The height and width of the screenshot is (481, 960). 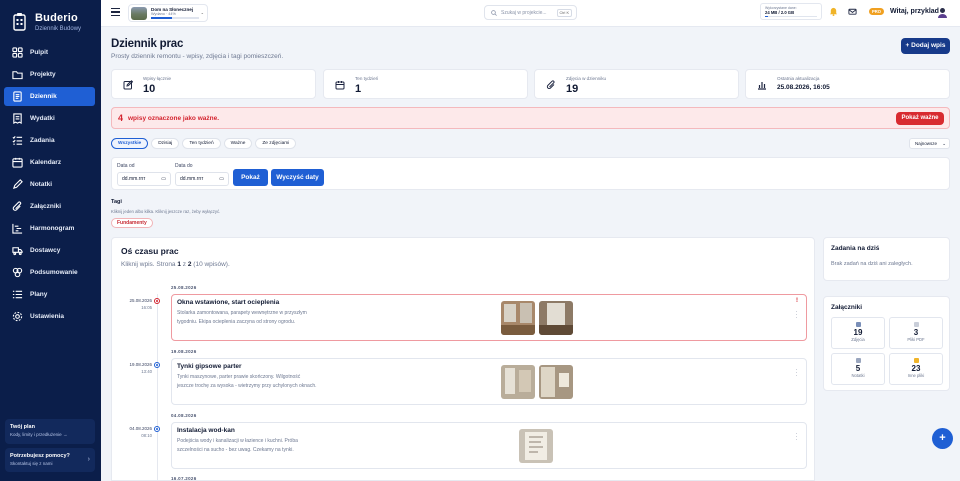 What do you see at coordinates (791, 11) in the screenshot?
I see `storage-usage: Wykorzystane dane: 24 MB / 2.0 GB` at bounding box center [791, 11].